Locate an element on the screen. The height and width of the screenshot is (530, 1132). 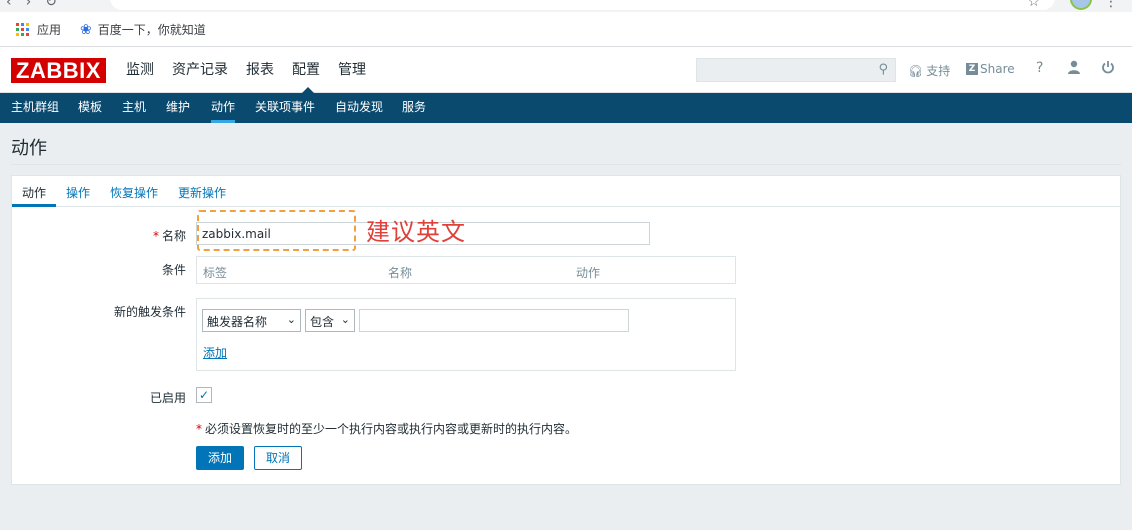
bookmark-label: 百度一下，你就知道 is located at coordinates (151, 30).